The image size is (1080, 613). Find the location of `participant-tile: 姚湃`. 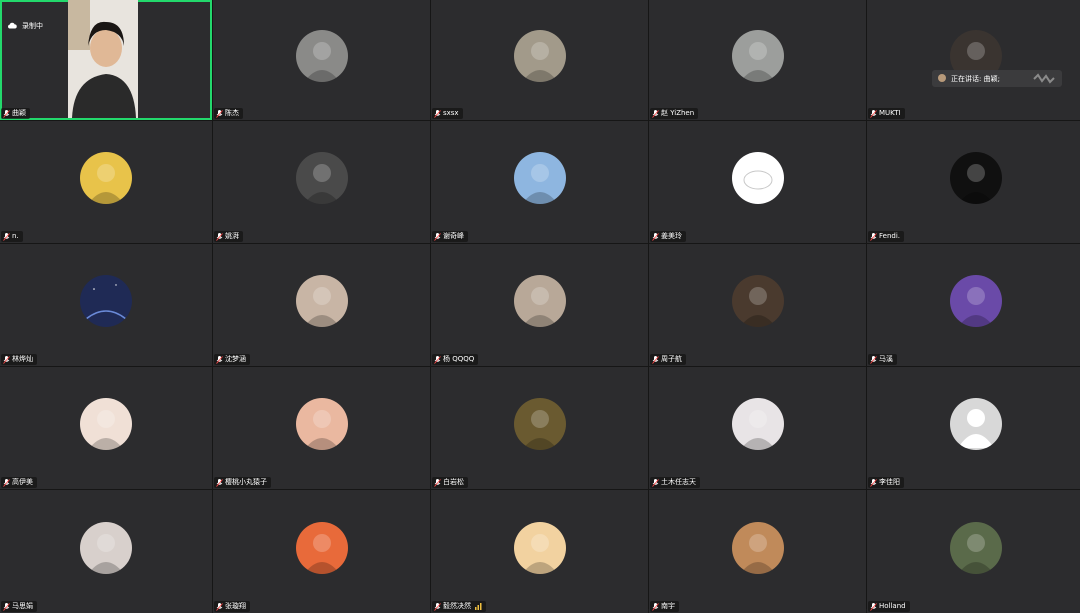

participant-tile: 姚湃 is located at coordinates (321, 182).